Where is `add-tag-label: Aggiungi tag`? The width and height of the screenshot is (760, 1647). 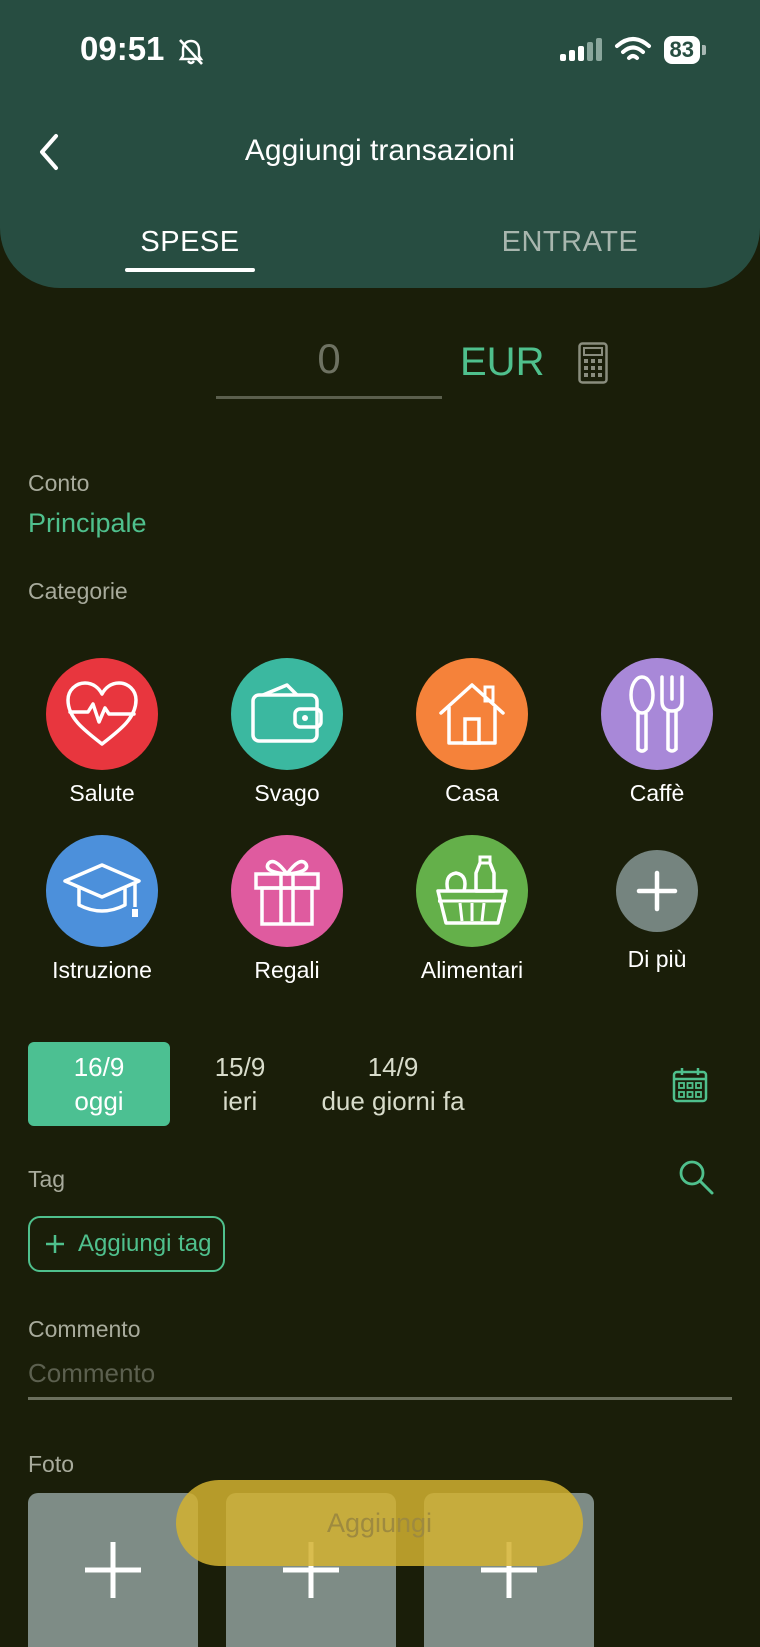
add-tag-label: Aggiungi tag is located at coordinates (145, 1243).